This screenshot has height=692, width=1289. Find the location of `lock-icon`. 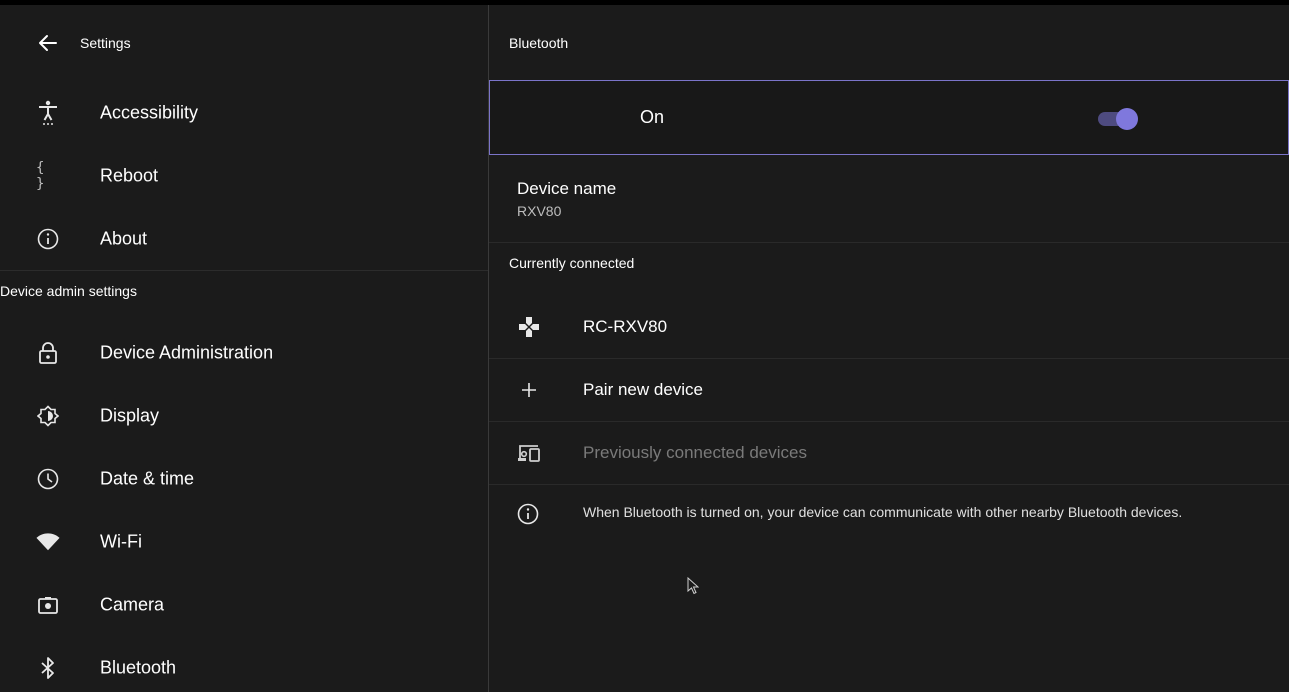

lock-icon is located at coordinates (48, 353).